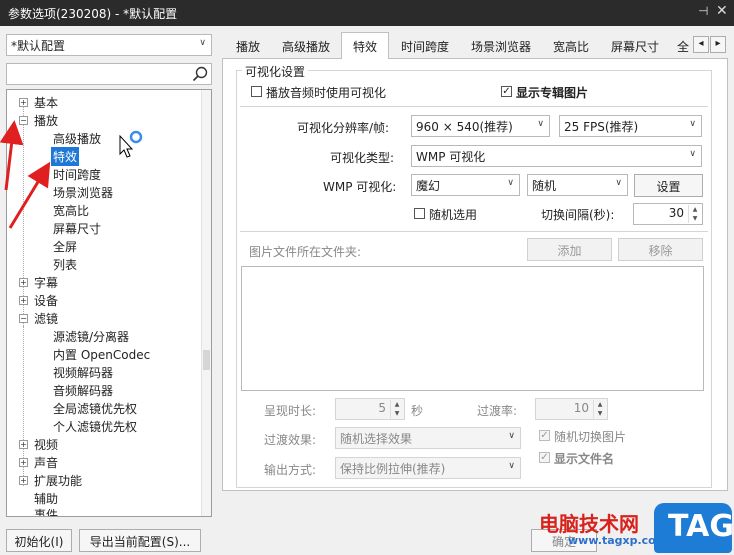 The width and height of the screenshot is (734, 555). I want to click on tab-effects: 特效, so click(365, 45).